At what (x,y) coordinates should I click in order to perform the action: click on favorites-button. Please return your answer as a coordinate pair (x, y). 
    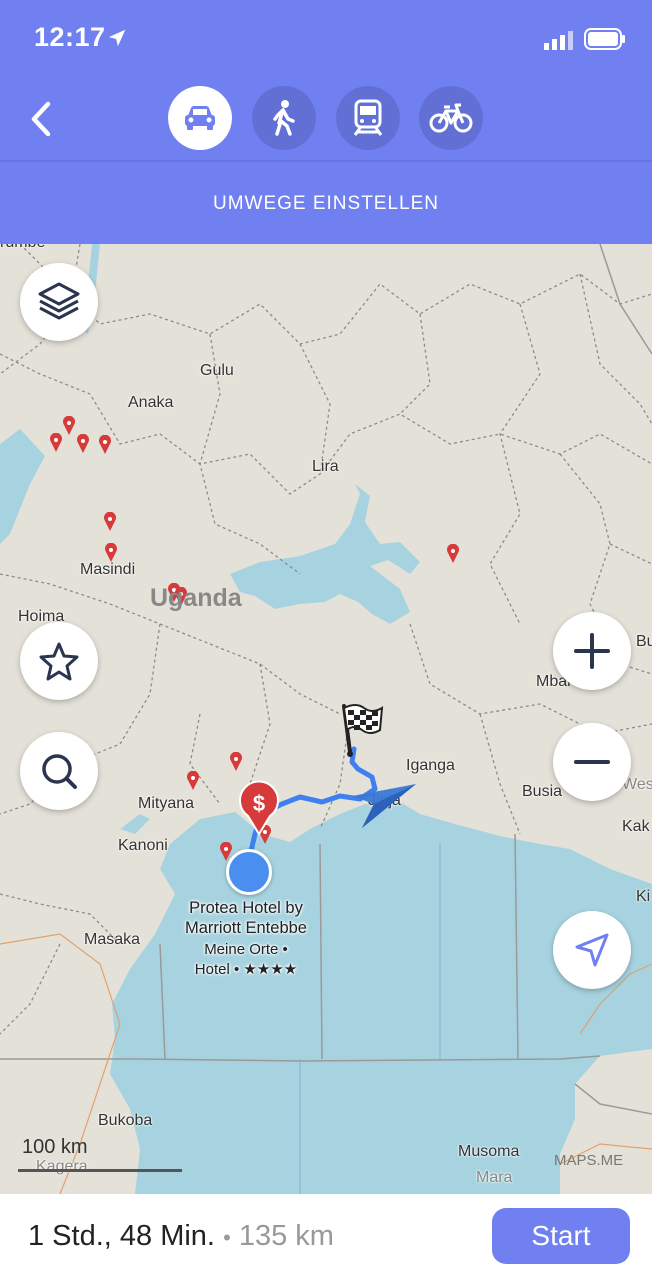
    Looking at the image, I should click on (59, 661).